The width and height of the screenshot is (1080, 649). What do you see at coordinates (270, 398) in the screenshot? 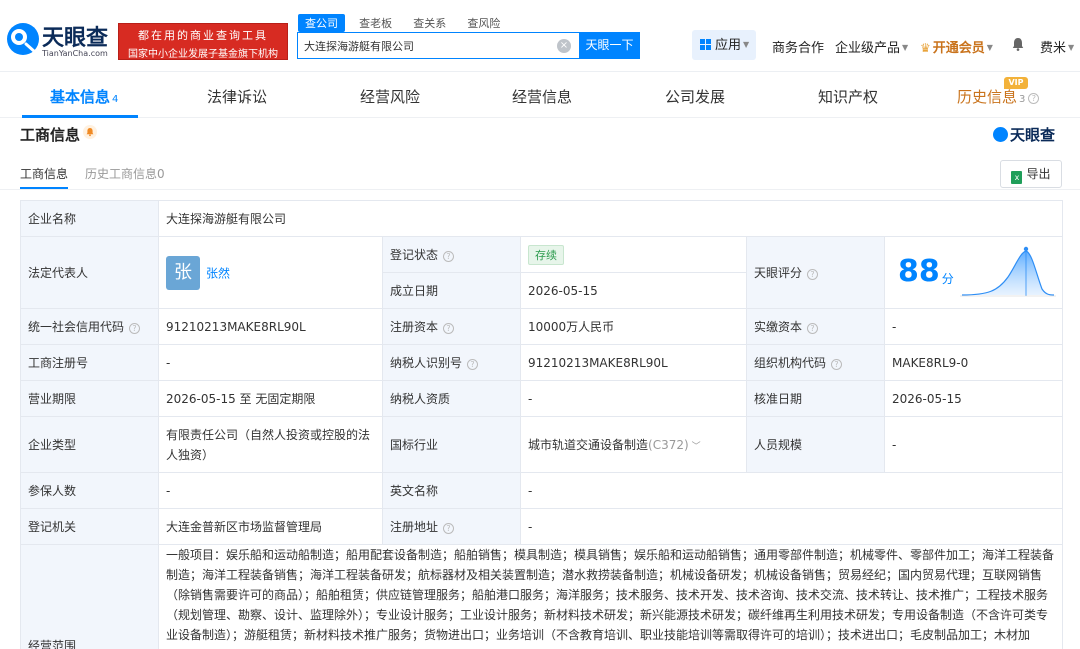
I see `term-value: 2026-05-15 至 无固定期限` at bounding box center [270, 398].